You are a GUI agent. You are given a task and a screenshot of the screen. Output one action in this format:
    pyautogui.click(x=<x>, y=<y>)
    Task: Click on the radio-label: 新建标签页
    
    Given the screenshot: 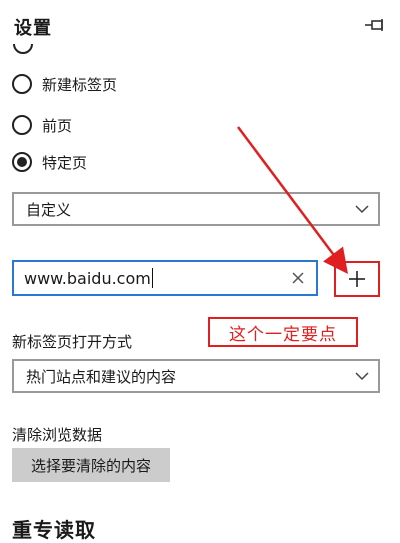 What is the action you would take?
    pyautogui.click(x=80, y=84)
    